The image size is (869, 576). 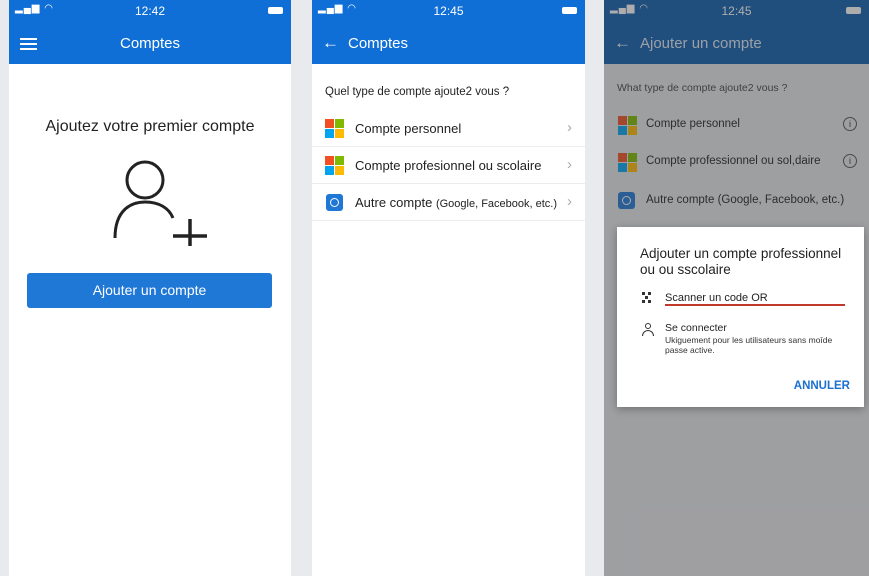 I want to click on option-label: Compte profesionnel ou scolaire, so click(x=448, y=165).